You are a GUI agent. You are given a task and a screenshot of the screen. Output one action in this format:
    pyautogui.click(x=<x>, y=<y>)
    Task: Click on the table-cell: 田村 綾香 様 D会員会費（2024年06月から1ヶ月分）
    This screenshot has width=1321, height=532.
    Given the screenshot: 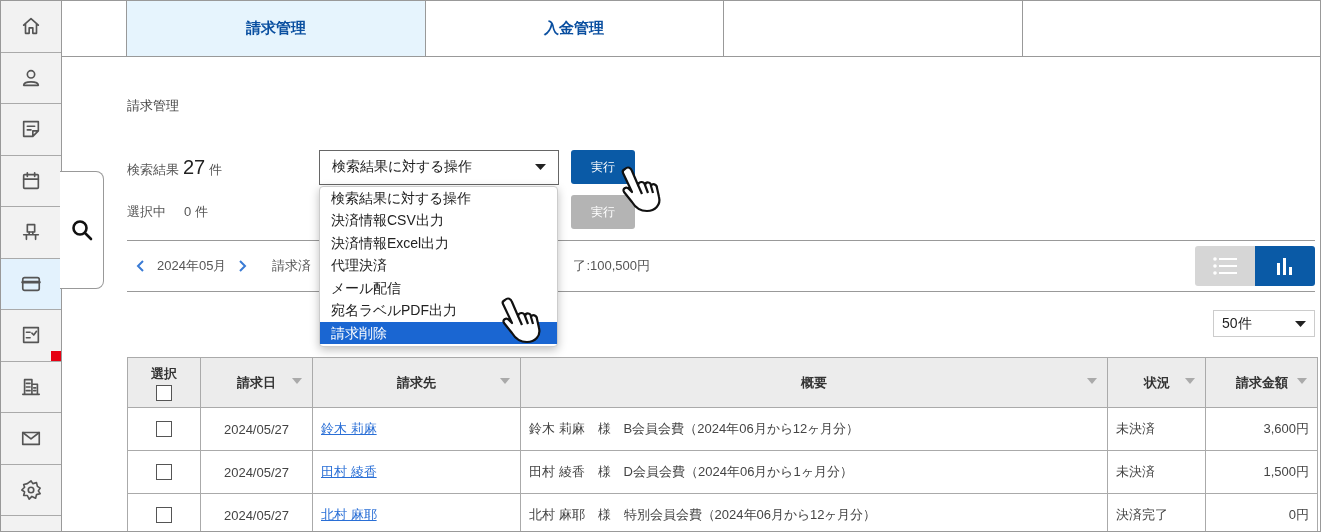 What is the action you would take?
    pyautogui.click(x=814, y=472)
    